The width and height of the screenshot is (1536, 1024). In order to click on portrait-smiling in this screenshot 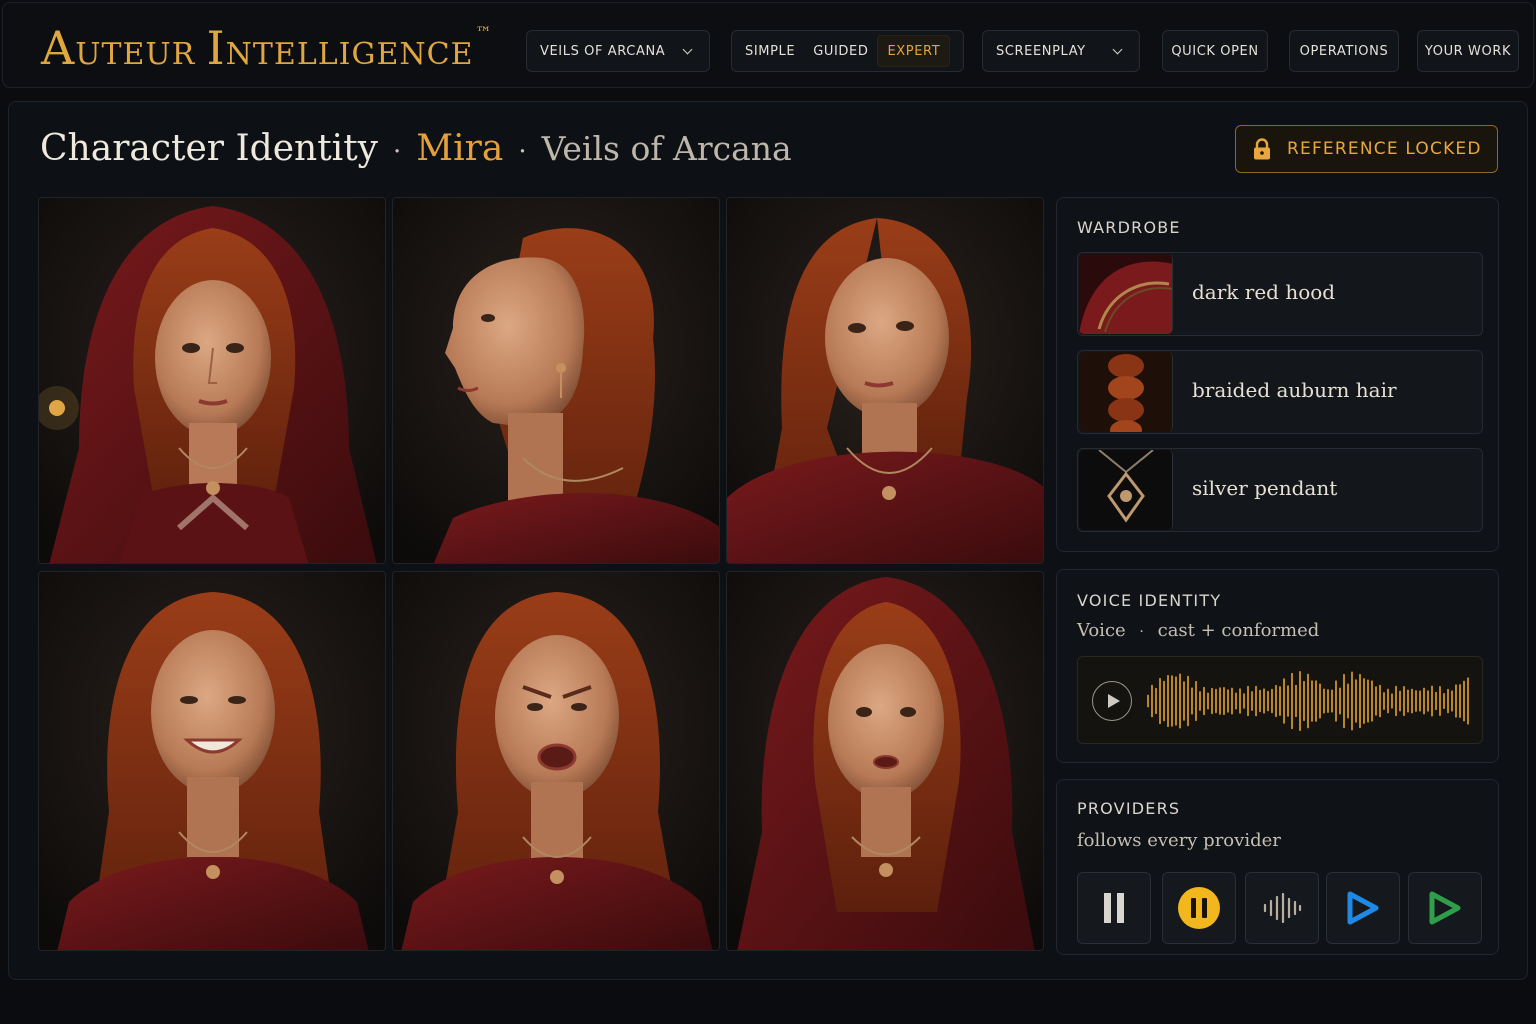, I will do `click(212, 761)`.